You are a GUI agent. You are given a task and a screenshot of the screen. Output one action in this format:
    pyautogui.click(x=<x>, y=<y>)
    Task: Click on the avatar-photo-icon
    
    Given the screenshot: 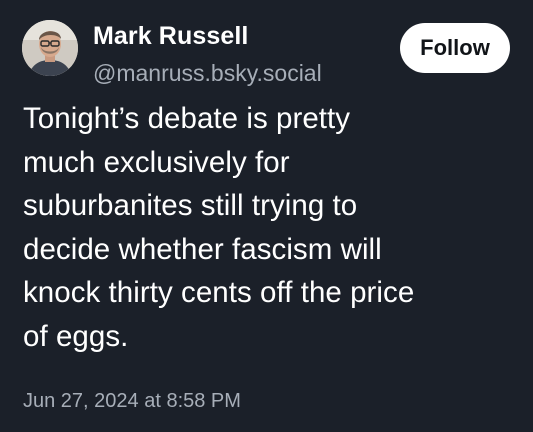 What is the action you would take?
    pyautogui.click(x=50, y=48)
    